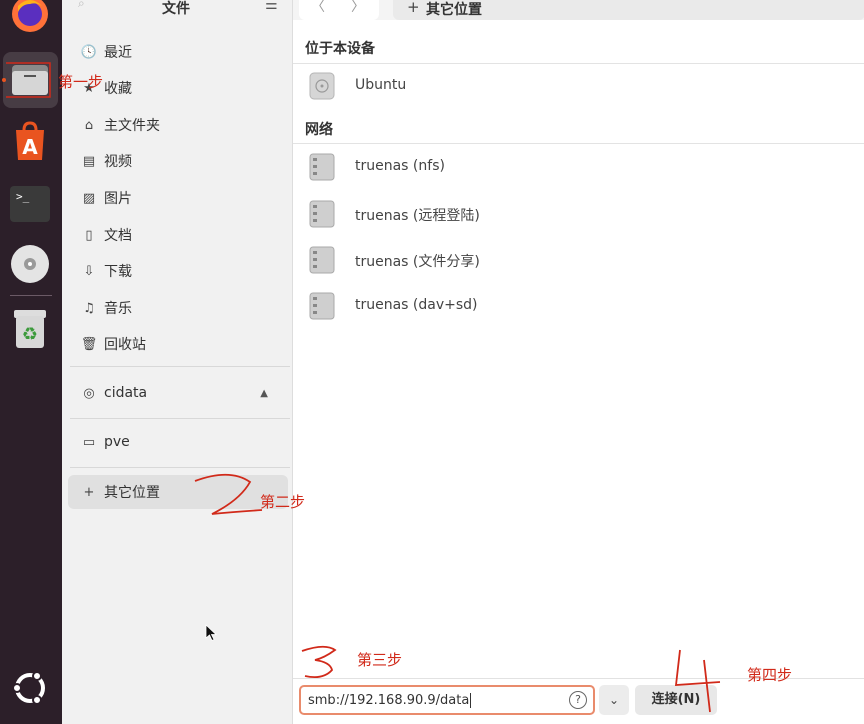 The image size is (864, 724). I want to click on step-two-label: 第二步, so click(283, 502).